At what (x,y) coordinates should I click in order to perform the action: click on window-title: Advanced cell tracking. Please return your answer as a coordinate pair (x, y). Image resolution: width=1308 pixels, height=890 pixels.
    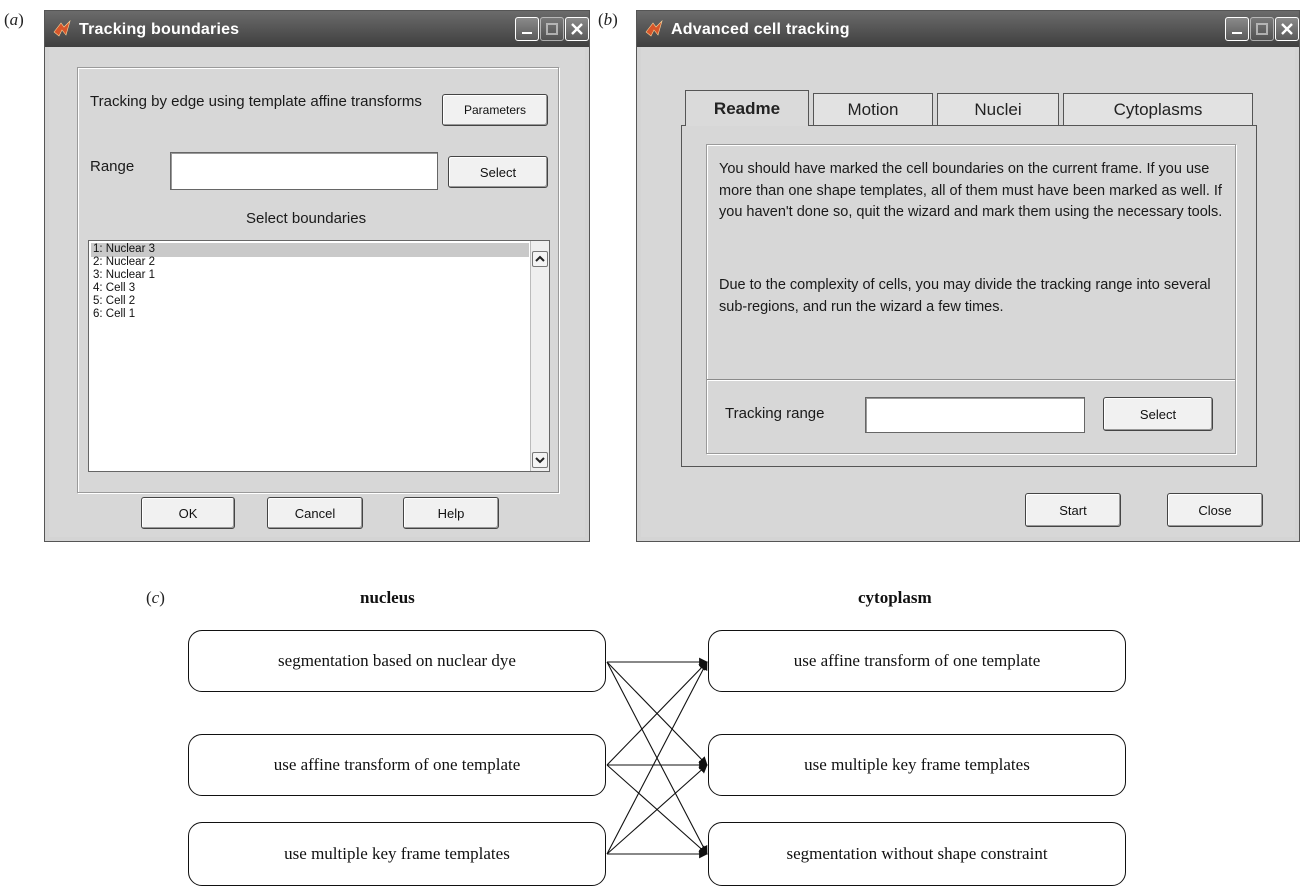
    Looking at the image, I should click on (760, 29).